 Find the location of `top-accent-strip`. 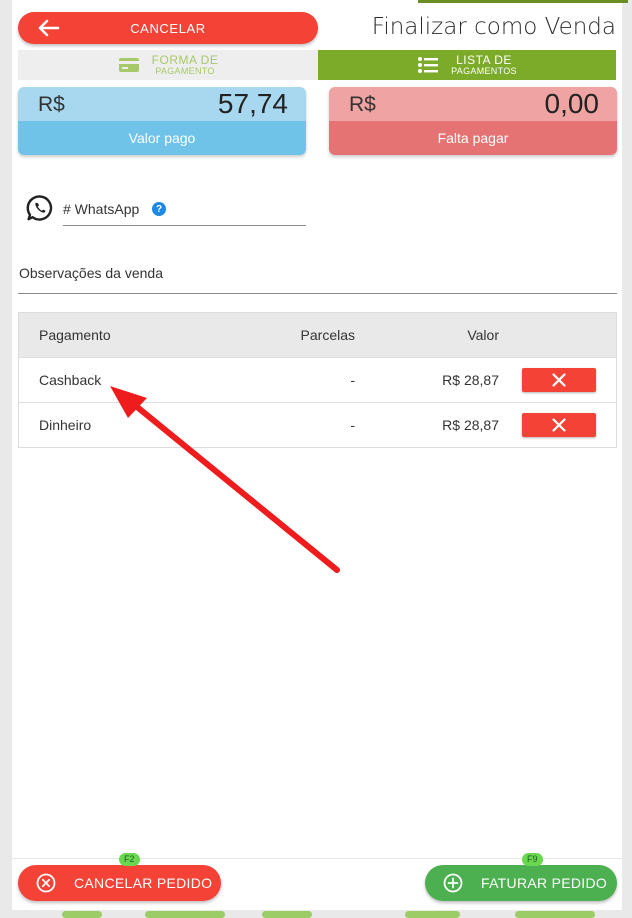

top-accent-strip is located at coordinates (523, 1).